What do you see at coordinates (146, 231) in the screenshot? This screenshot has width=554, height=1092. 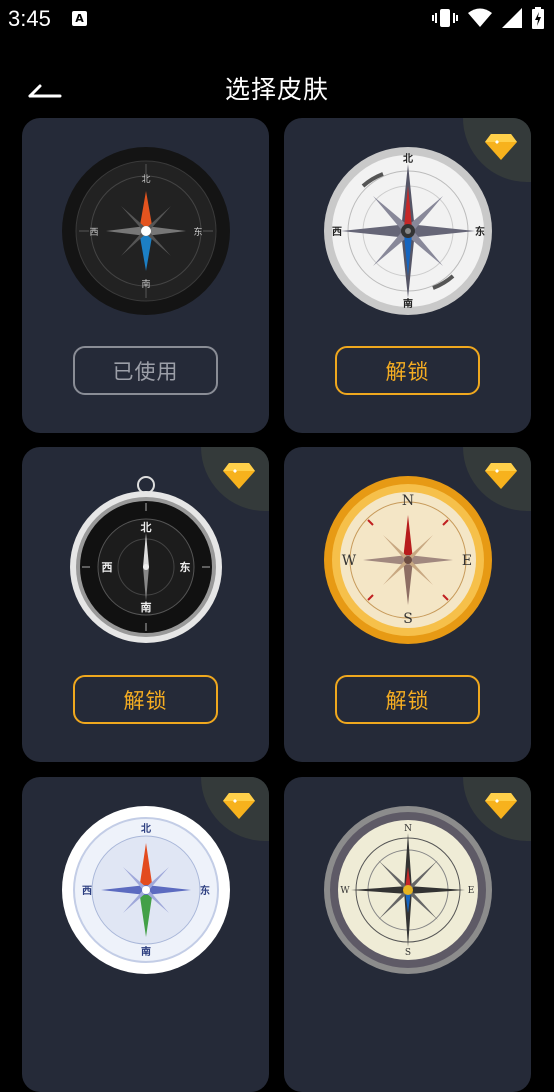 I see `compass-dark-preview: 北 东 南 西` at bounding box center [146, 231].